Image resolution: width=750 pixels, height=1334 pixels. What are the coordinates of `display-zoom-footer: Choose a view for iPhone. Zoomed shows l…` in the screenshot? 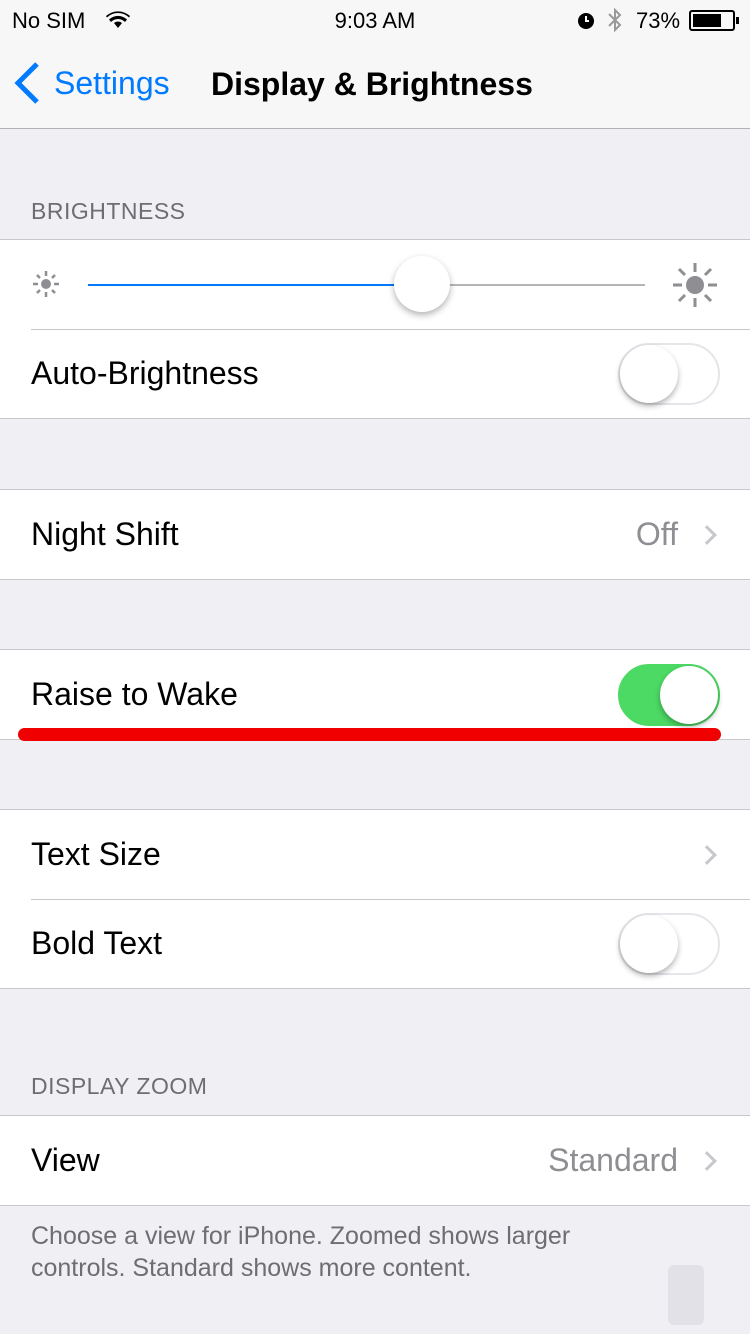 It's located at (301, 1252).